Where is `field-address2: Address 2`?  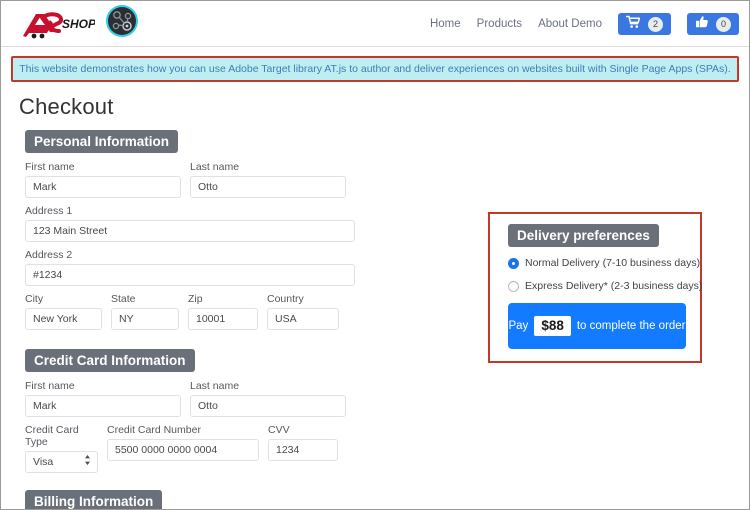
field-address2: Address 2 is located at coordinates (190, 267).